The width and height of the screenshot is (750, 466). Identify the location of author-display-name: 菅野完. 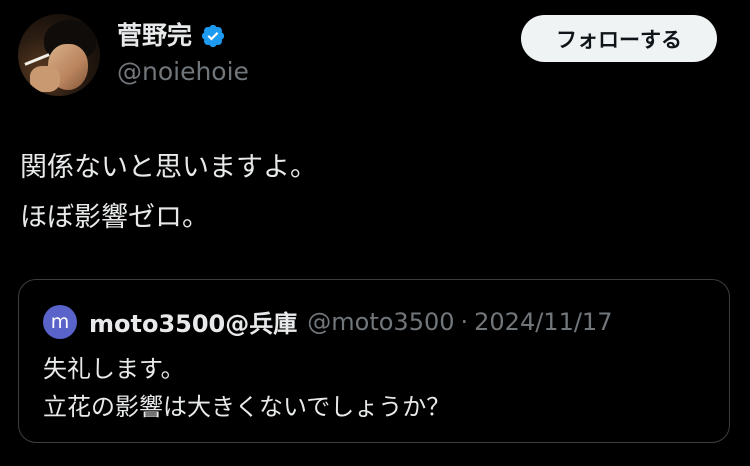
(154, 36).